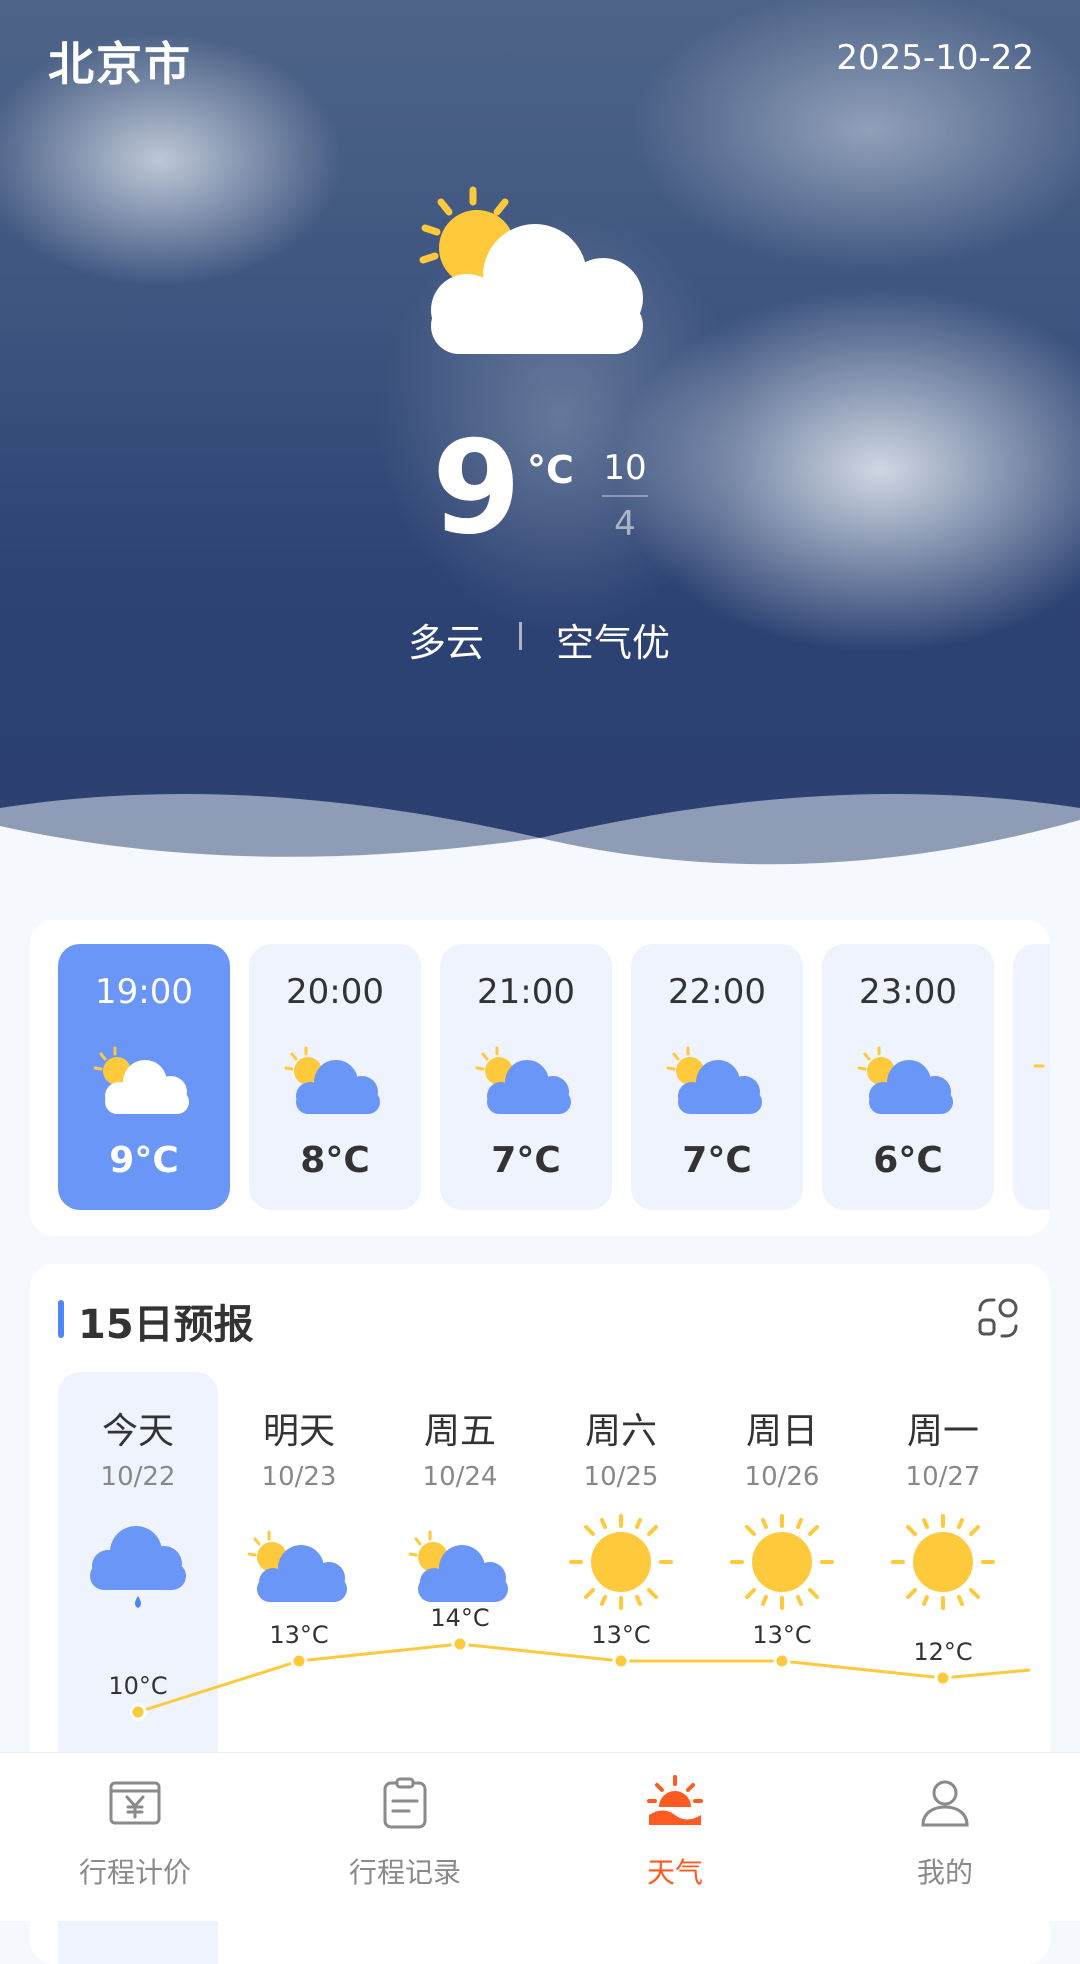  I want to click on hour-item: 21:00 7°C, so click(526, 1077).